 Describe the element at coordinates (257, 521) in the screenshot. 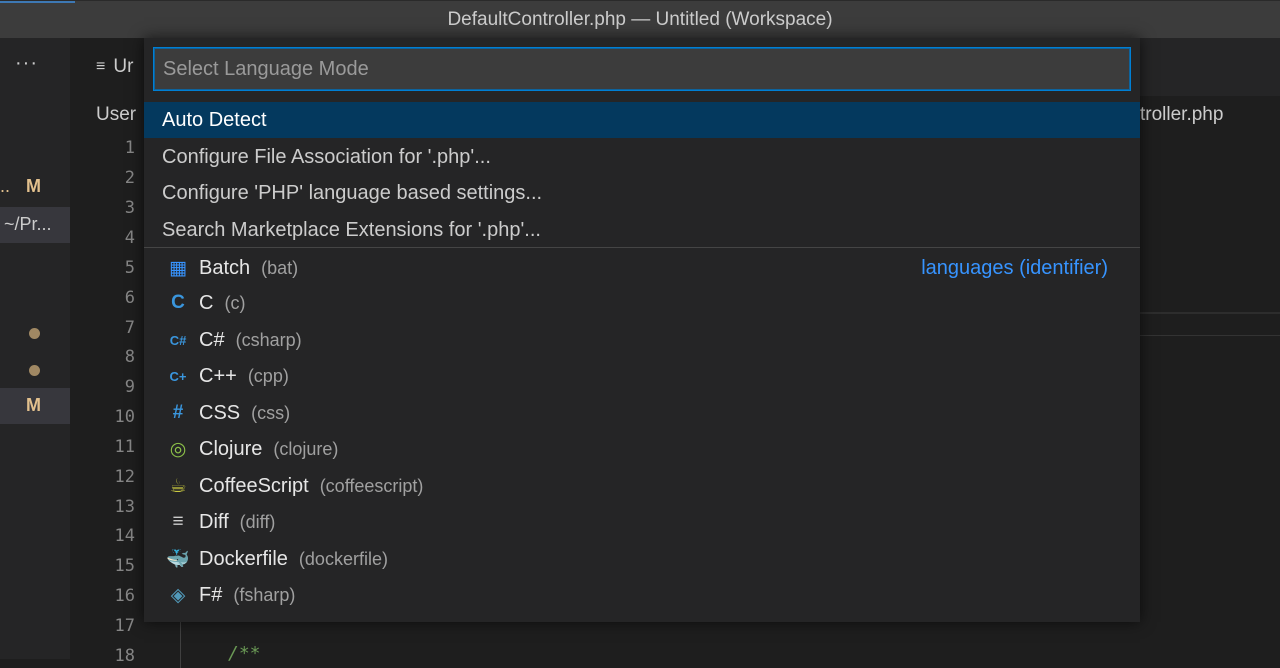

I see `language-identifier: (diff)` at that location.